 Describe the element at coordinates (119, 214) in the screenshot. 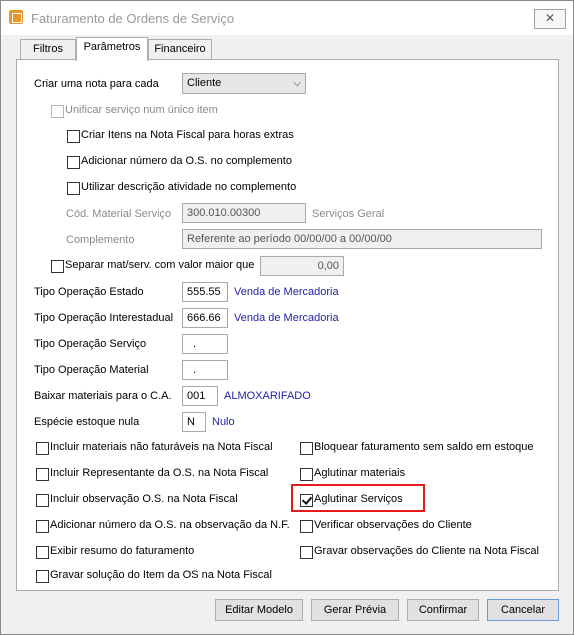

I see `cod-material-label: Cód. Material Serviço` at that location.